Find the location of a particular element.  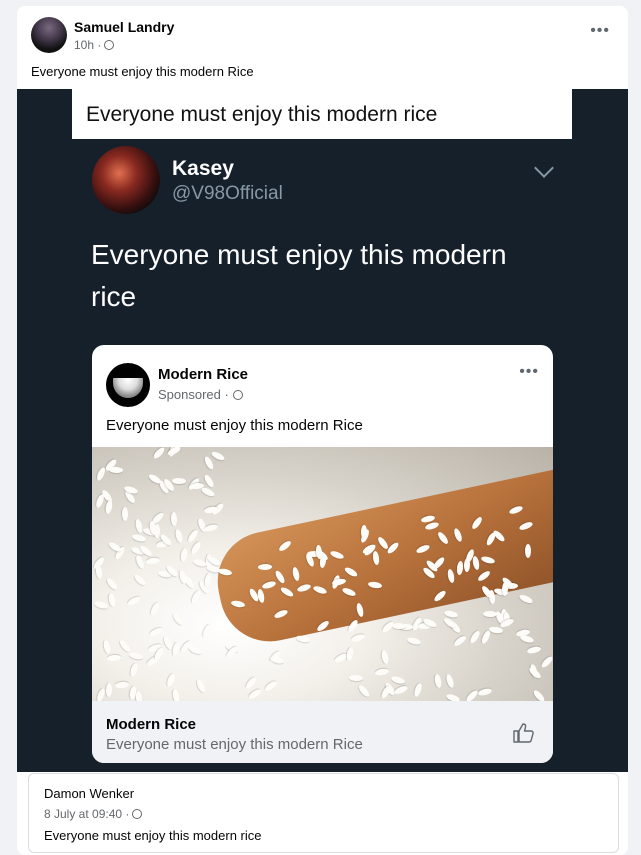

post-meta: 10h · is located at coordinates (94, 45).